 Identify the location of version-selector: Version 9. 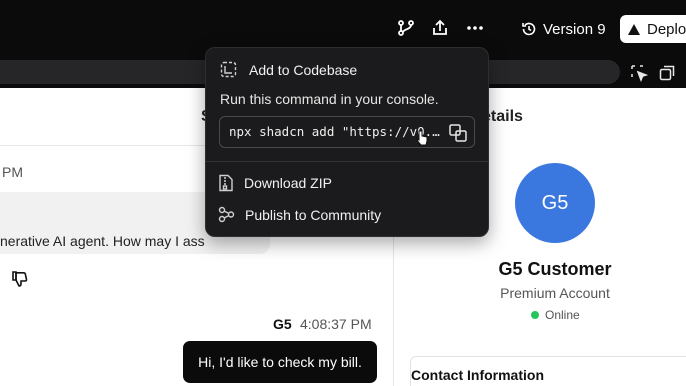
(563, 29).